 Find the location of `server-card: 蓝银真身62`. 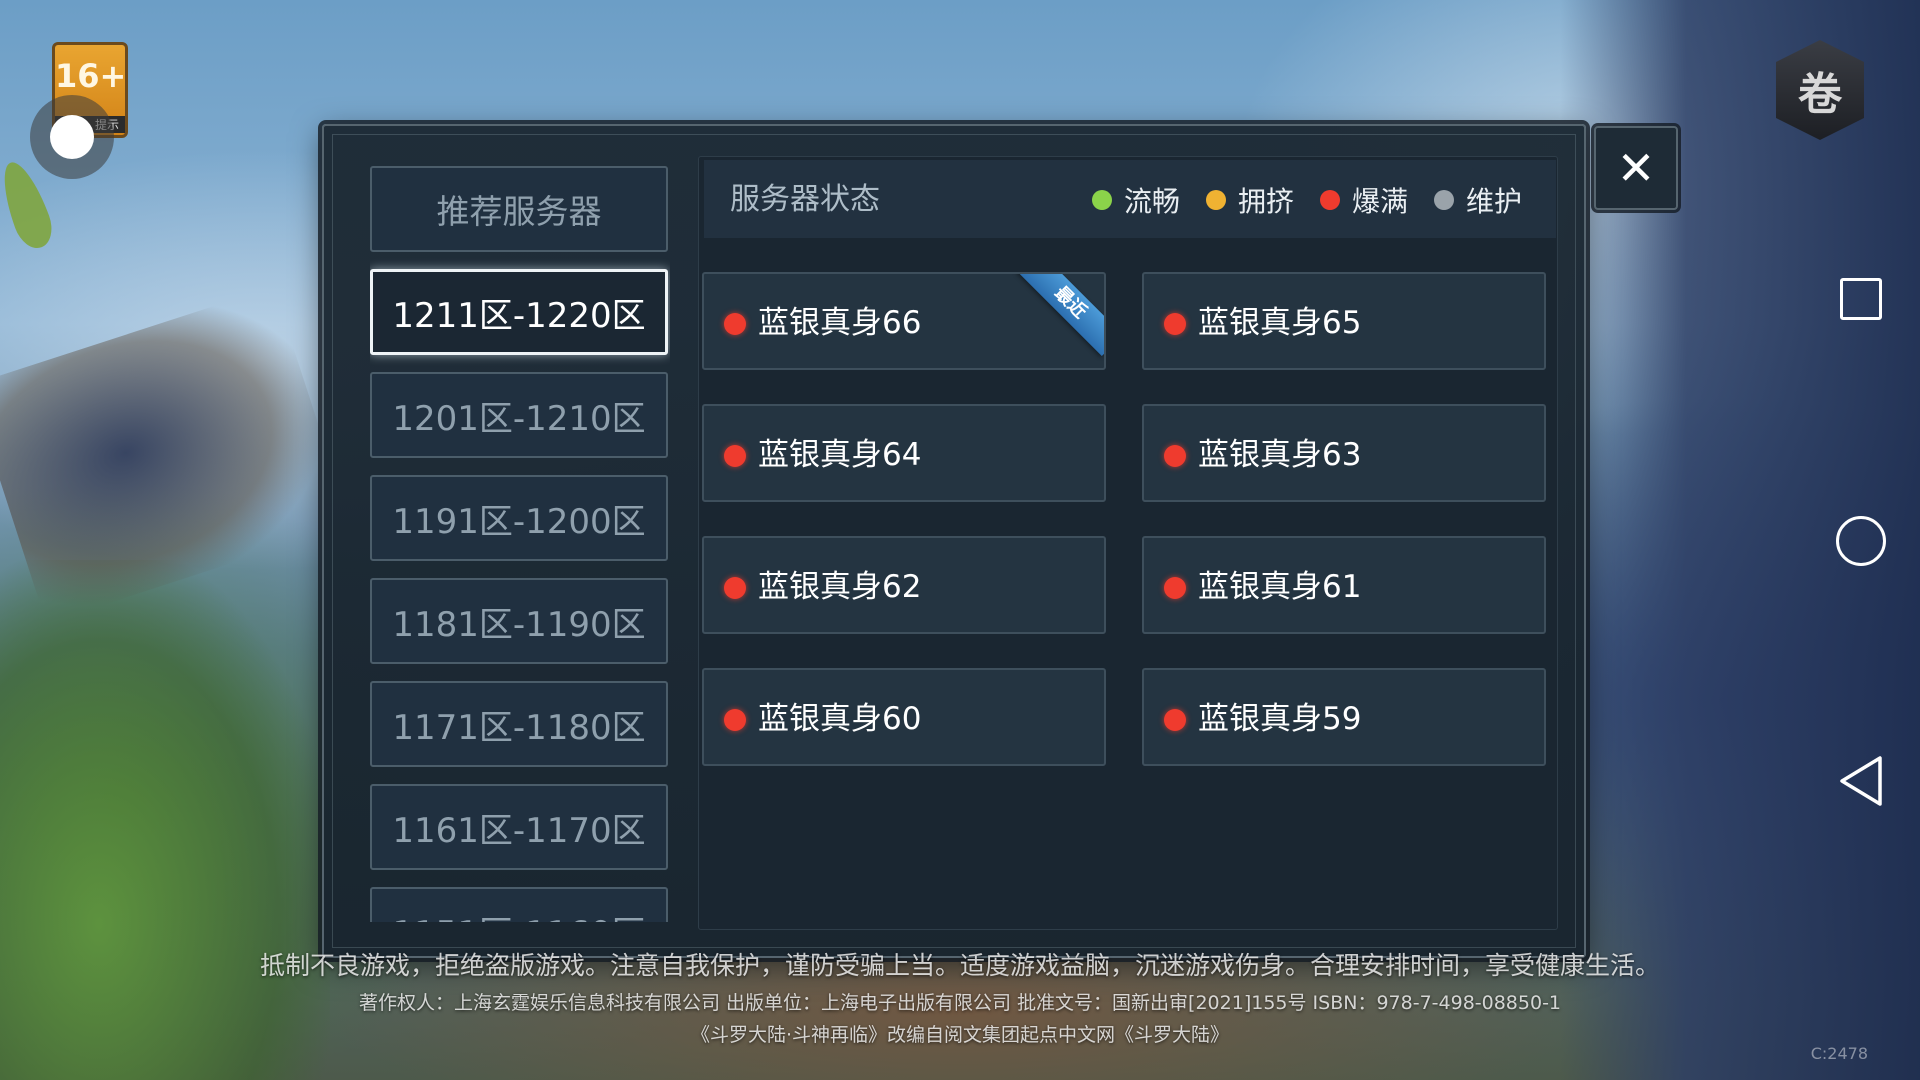

server-card: 蓝银真身62 is located at coordinates (904, 585).